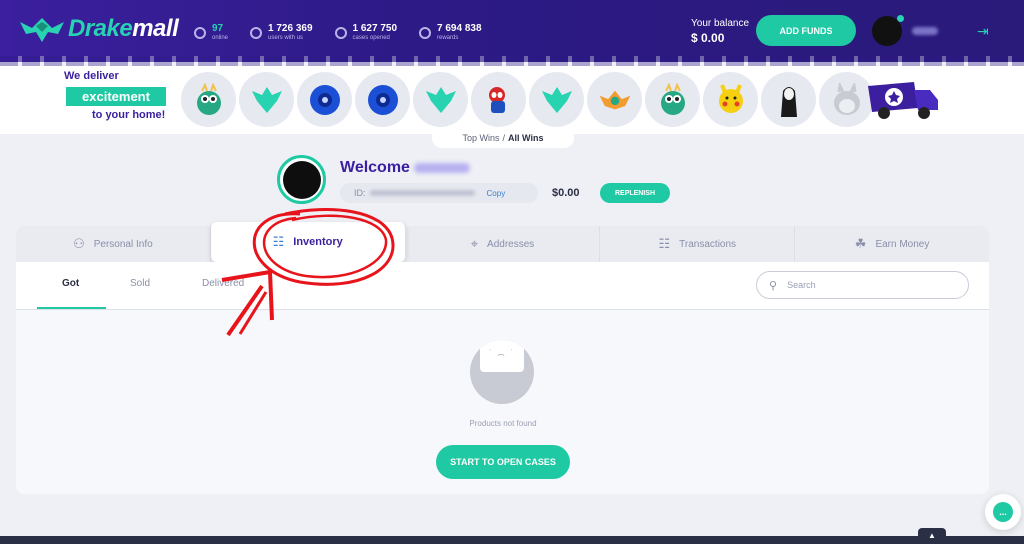 This screenshot has height=544, width=1024. Describe the element at coordinates (405, 168) in the screenshot. I see `welcome-heading: Welcome` at that location.